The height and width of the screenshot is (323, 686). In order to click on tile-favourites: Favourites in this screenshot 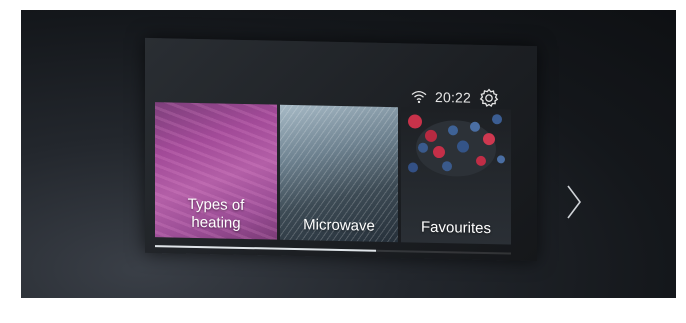, I will do `click(456, 176)`.